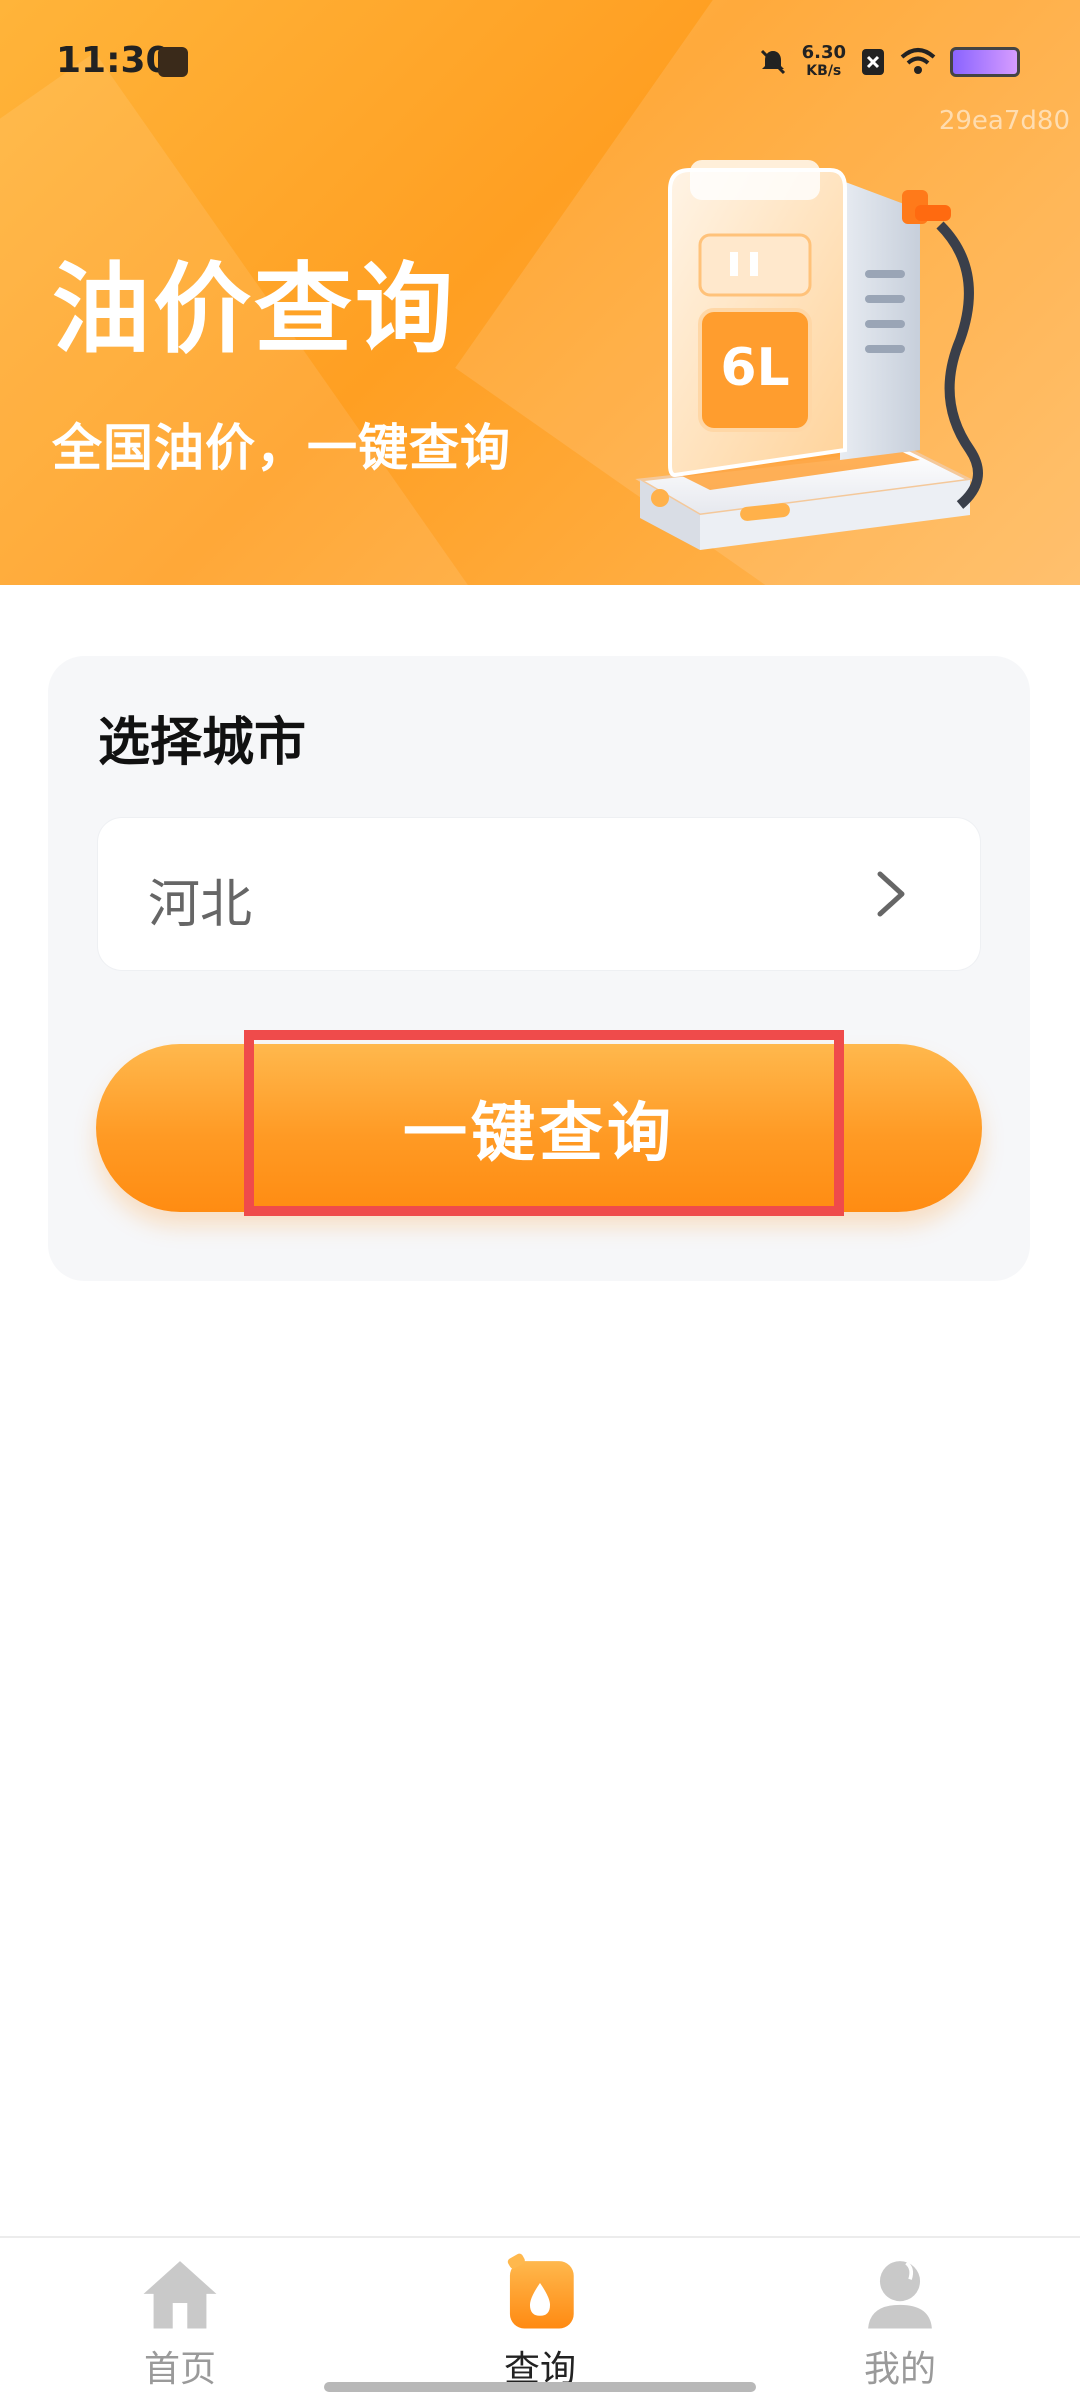 This screenshot has width=1080, height=2408. I want to click on wifi-icon, so click(918, 61).